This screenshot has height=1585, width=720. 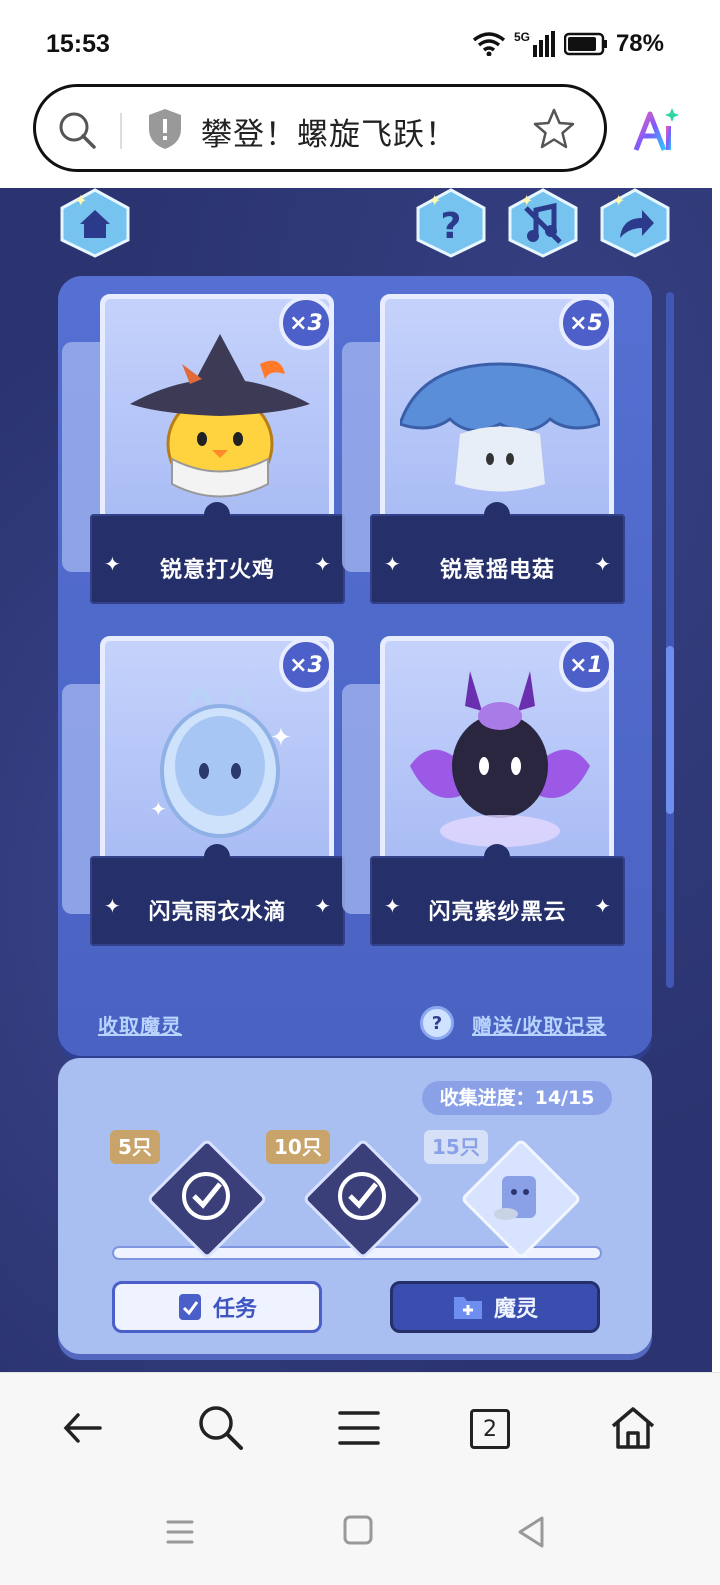 I want to click on scrollbar-track, so click(x=670, y=640).